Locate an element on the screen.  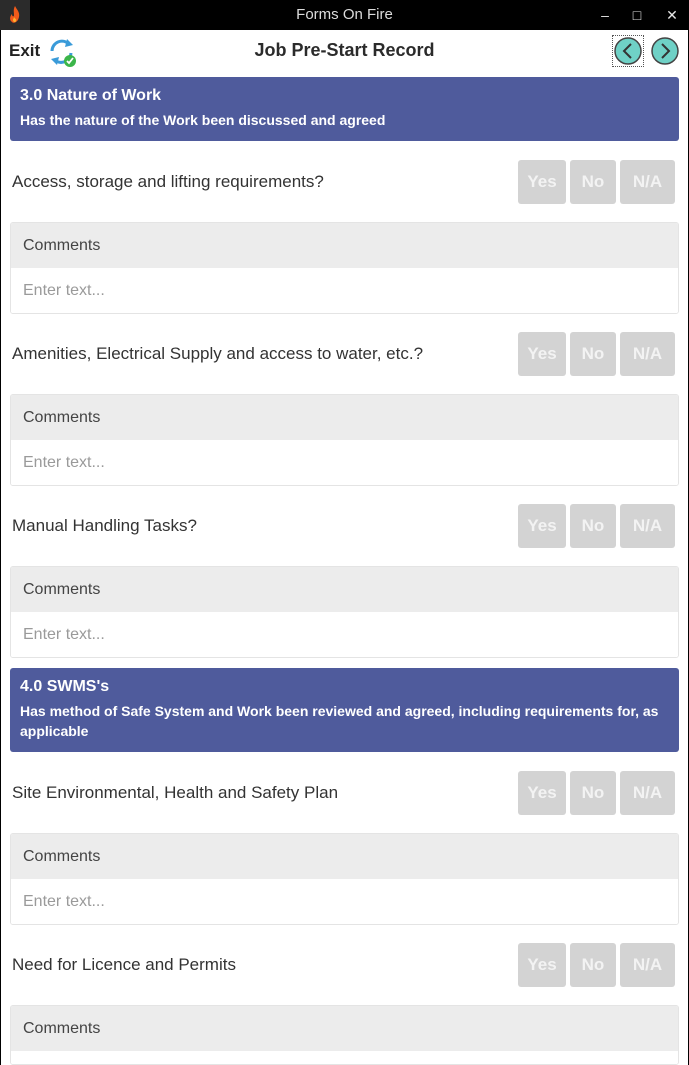
question-label: Need for Licence and Permits is located at coordinates (124, 964).